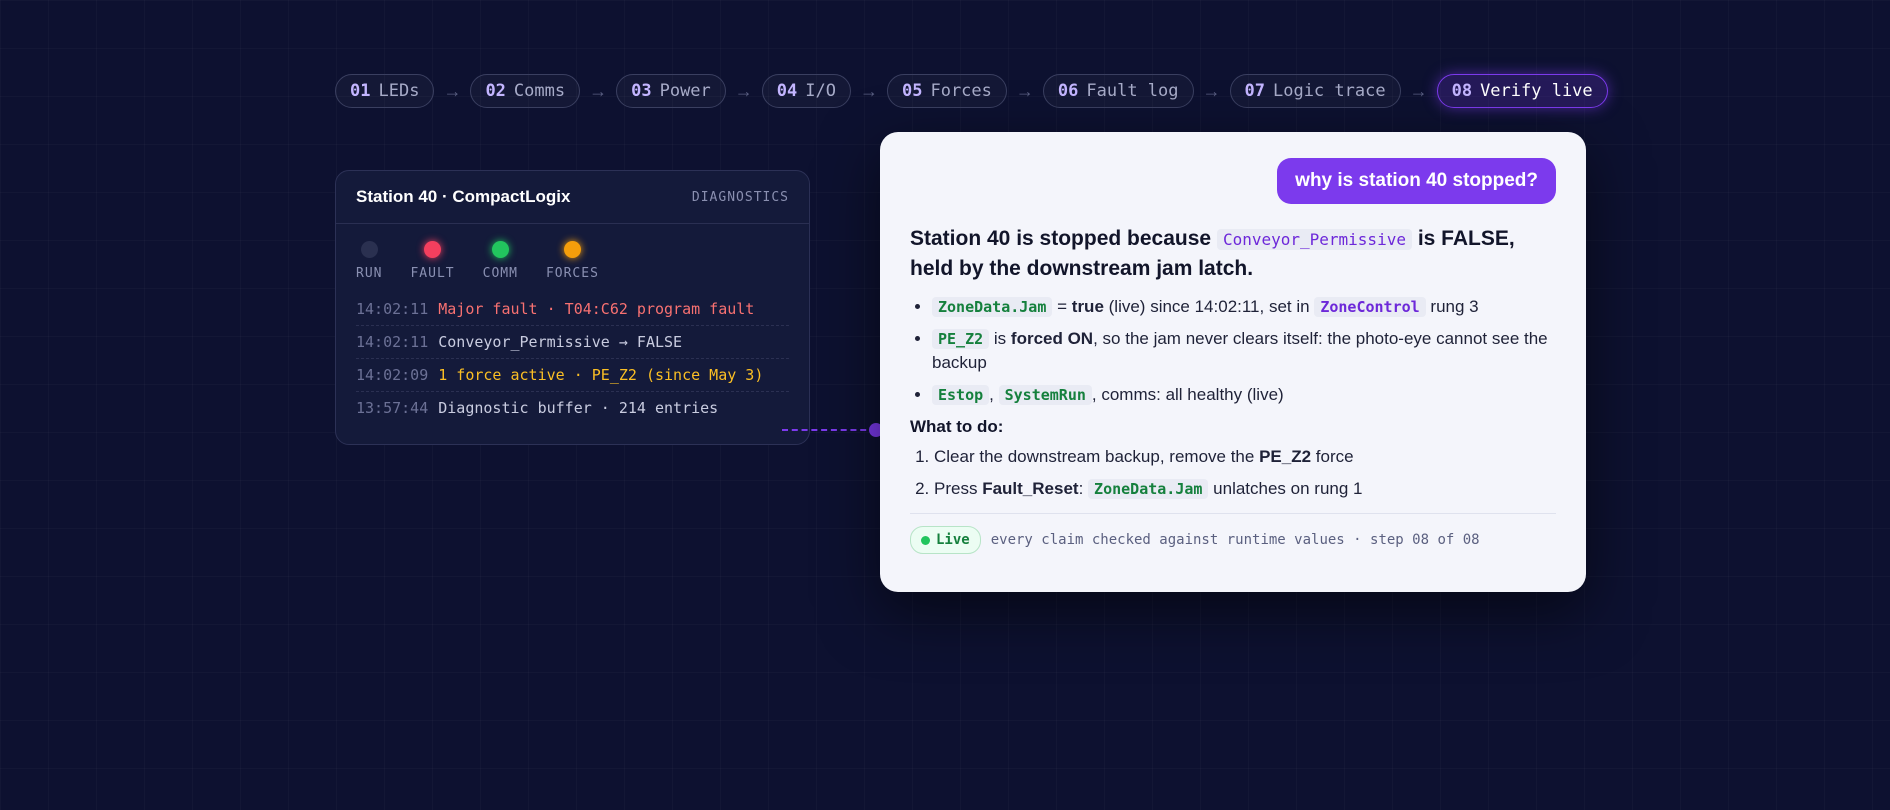  I want to click on step-logic-trace: 07 Logic trace, so click(1315, 91).